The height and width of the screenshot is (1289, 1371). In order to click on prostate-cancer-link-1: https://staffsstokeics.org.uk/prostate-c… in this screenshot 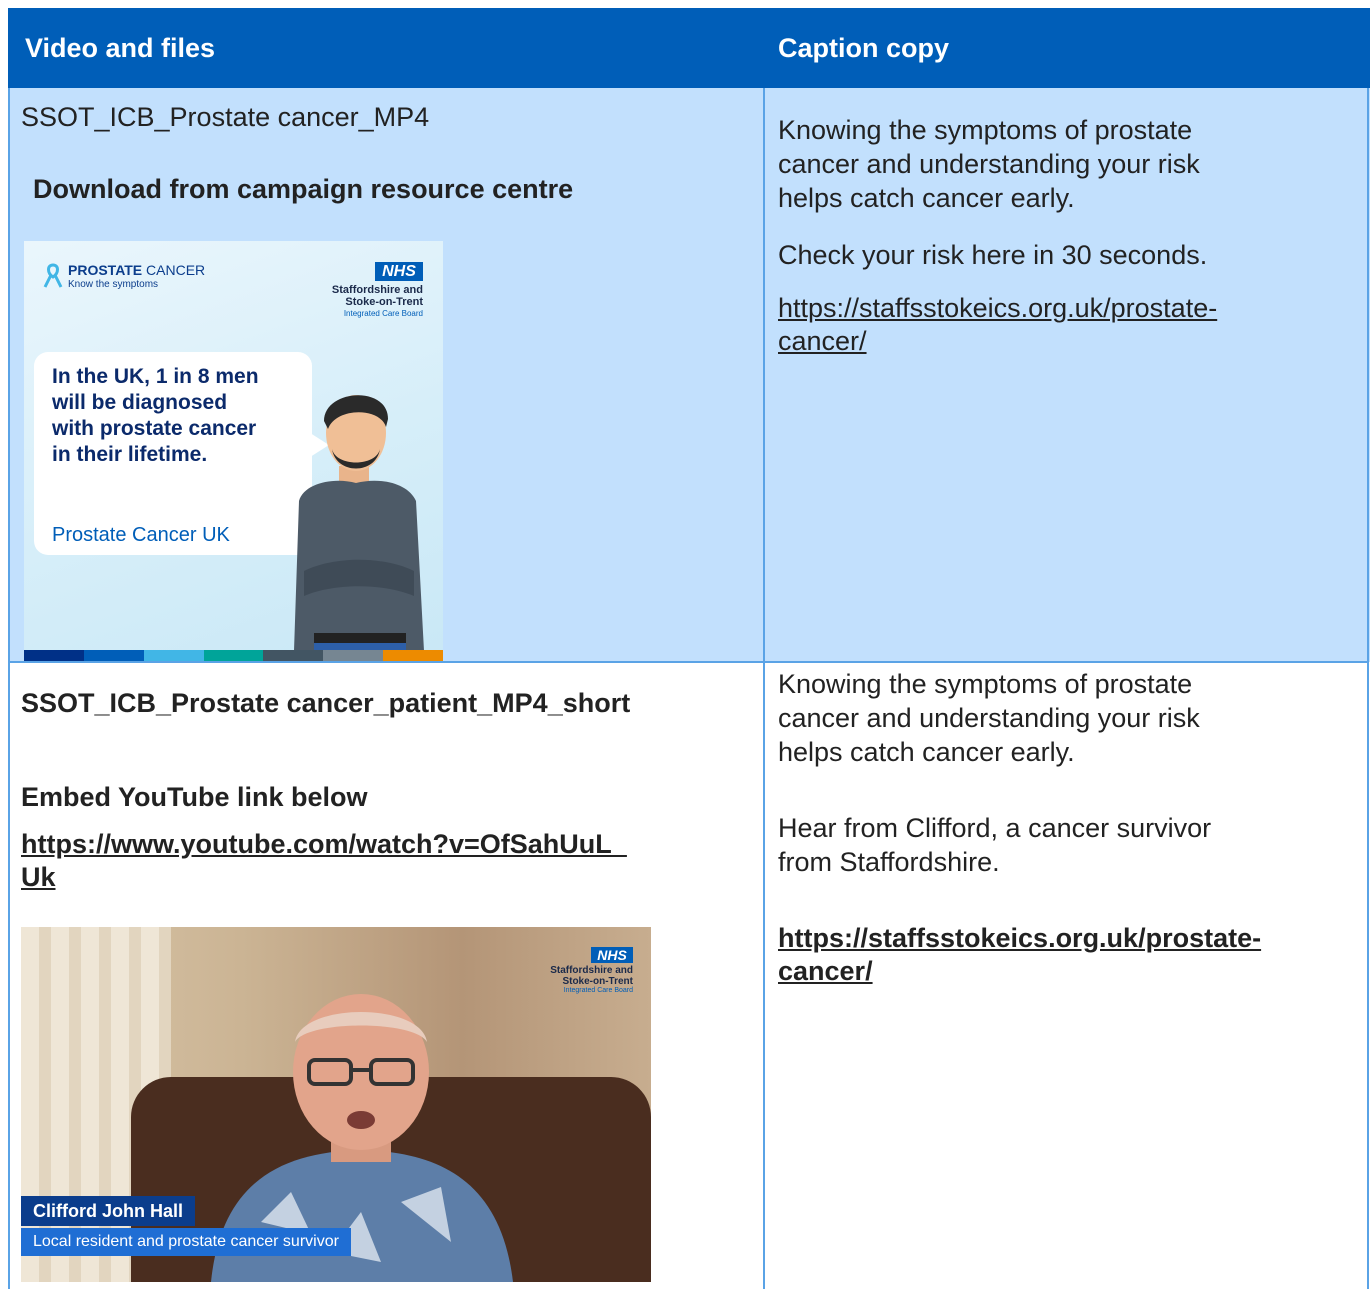, I will do `click(997, 325)`.